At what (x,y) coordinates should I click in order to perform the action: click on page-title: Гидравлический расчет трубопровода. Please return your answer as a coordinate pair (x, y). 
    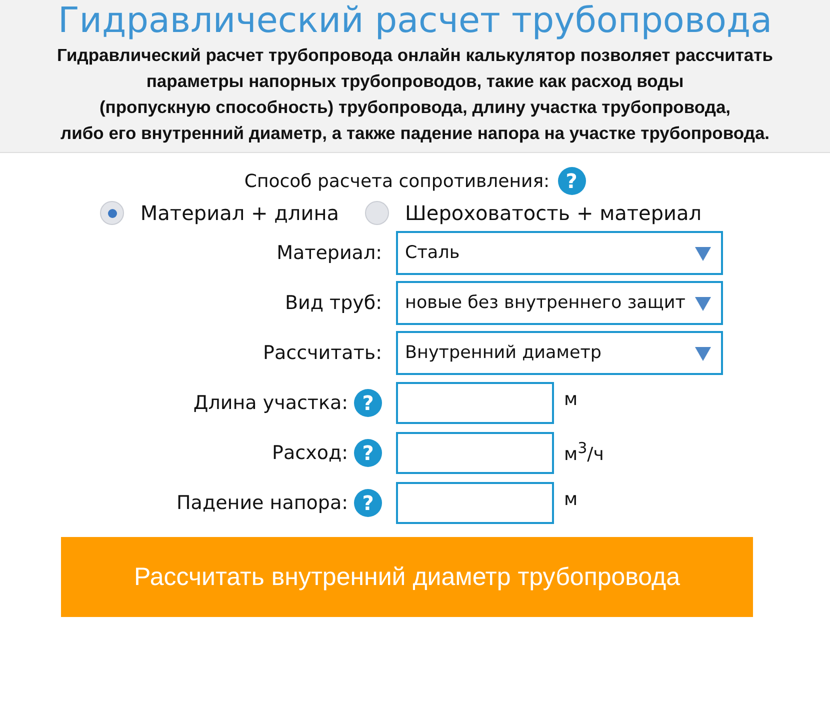
    Looking at the image, I should click on (415, 21).